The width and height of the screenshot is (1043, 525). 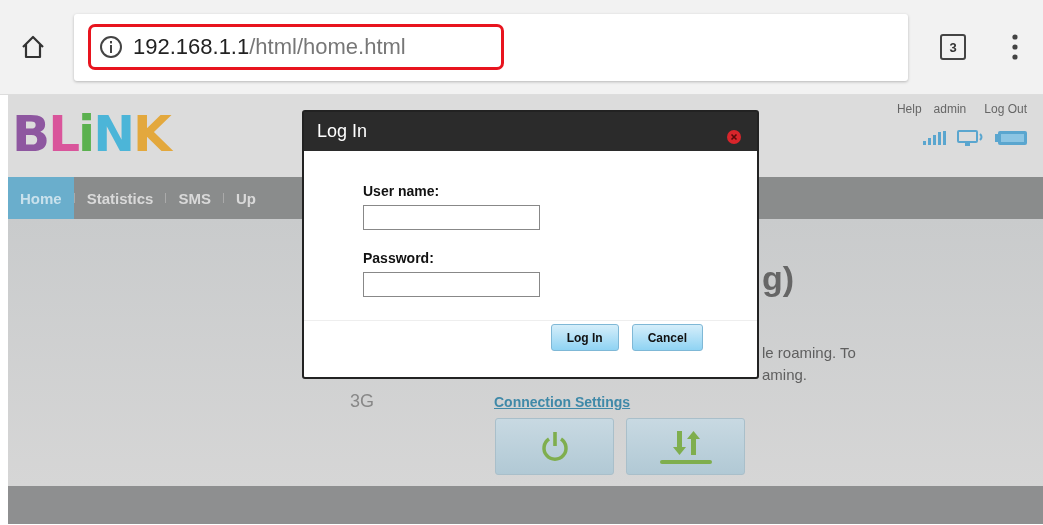 What do you see at coordinates (342, 131) in the screenshot?
I see `dialog-title: Log In` at bounding box center [342, 131].